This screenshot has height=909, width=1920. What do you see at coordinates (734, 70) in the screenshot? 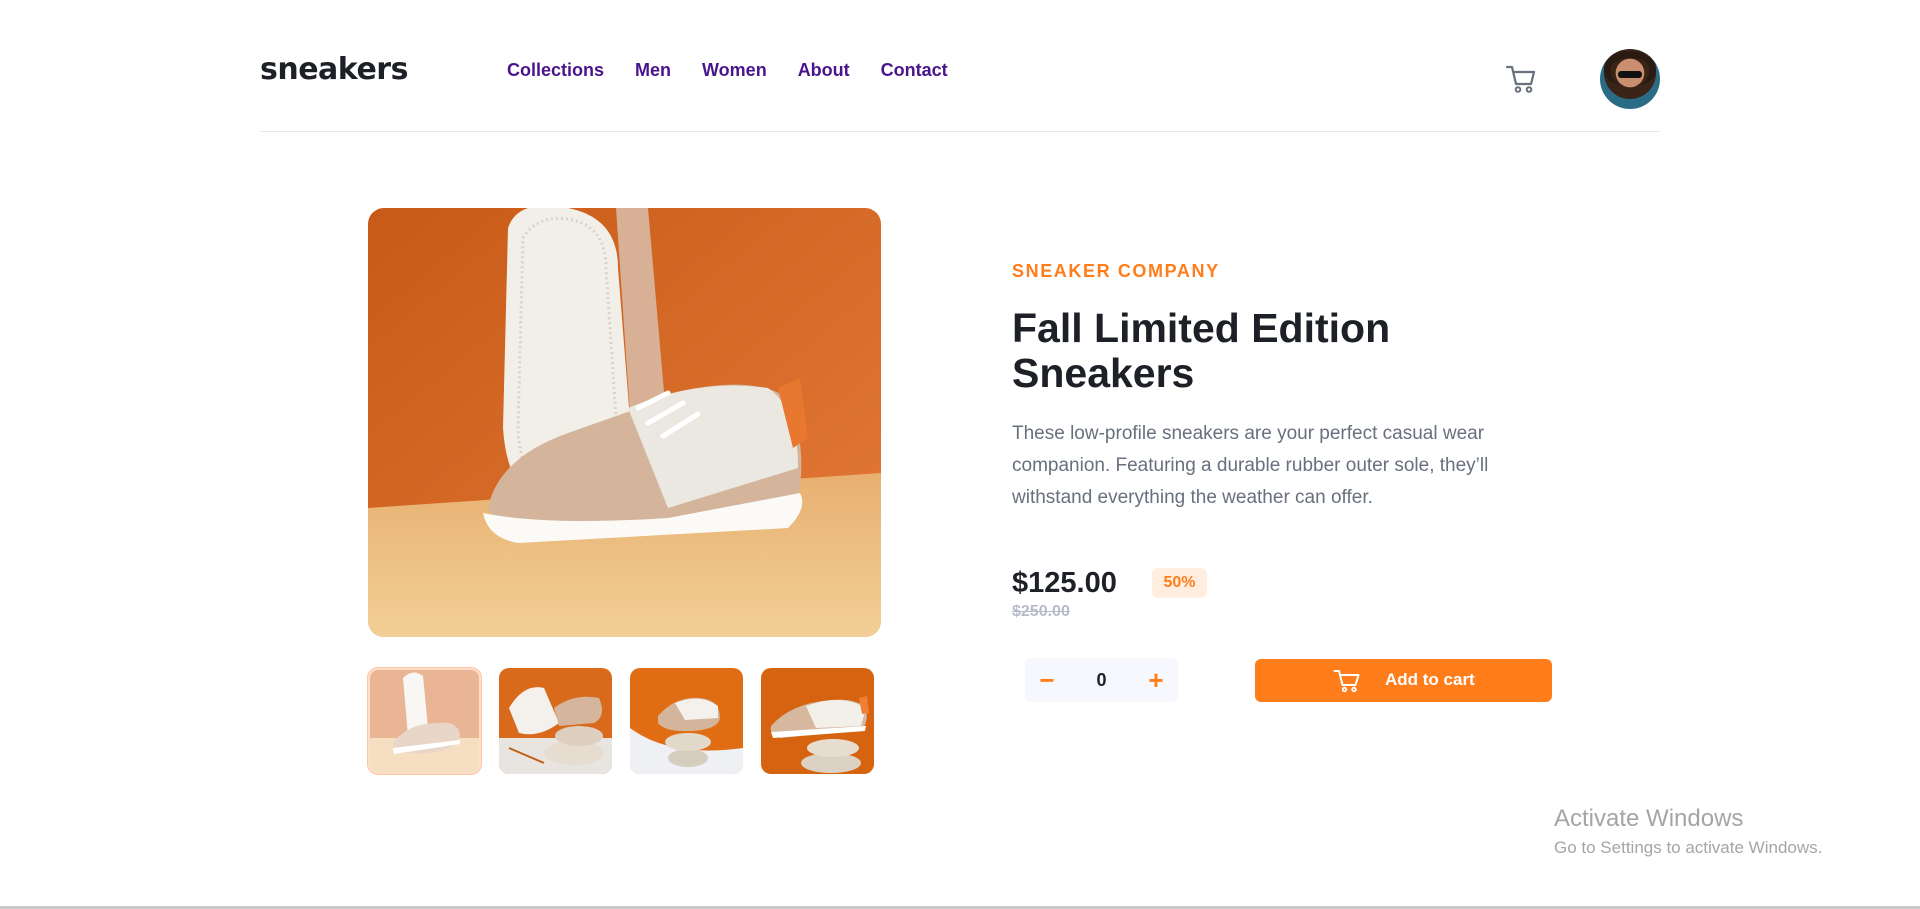
I see `nav-women: Women` at bounding box center [734, 70].